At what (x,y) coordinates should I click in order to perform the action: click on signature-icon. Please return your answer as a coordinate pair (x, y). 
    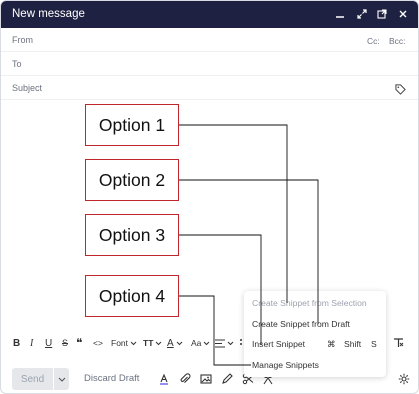
    Looking at the image, I should click on (226, 378).